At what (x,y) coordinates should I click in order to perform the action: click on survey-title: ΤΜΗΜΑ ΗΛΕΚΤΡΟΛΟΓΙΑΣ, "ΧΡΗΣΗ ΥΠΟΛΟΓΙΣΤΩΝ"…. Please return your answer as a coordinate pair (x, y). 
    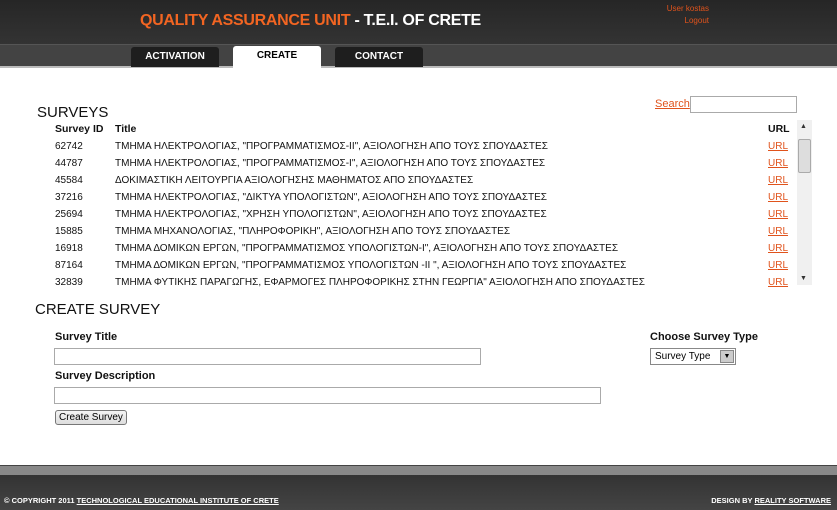
    Looking at the image, I should click on (331, 214).